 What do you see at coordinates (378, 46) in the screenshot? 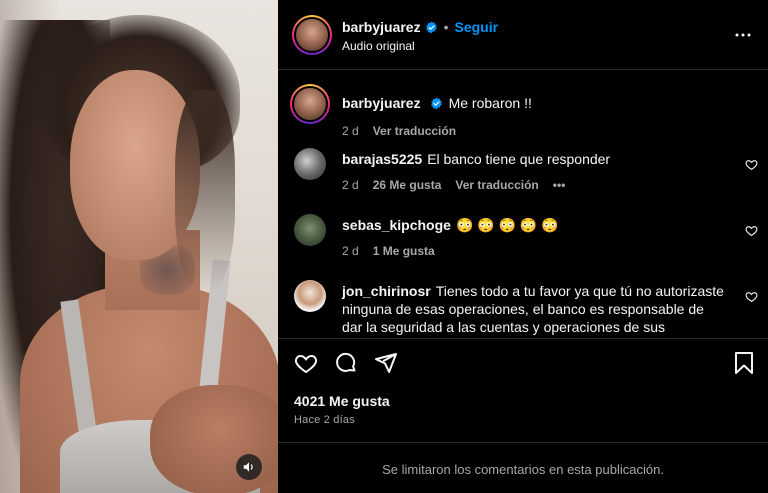
I see `audio-link: Audio original` at bounding box center [378, 46].